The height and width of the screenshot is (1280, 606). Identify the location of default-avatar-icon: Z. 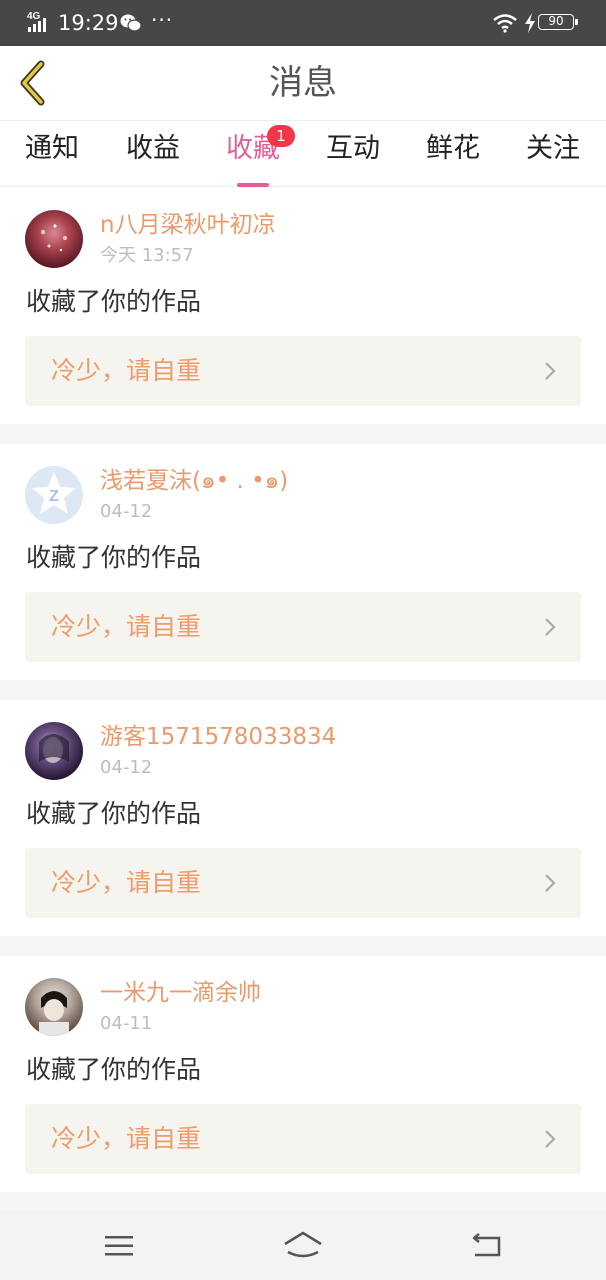
(54, 493).